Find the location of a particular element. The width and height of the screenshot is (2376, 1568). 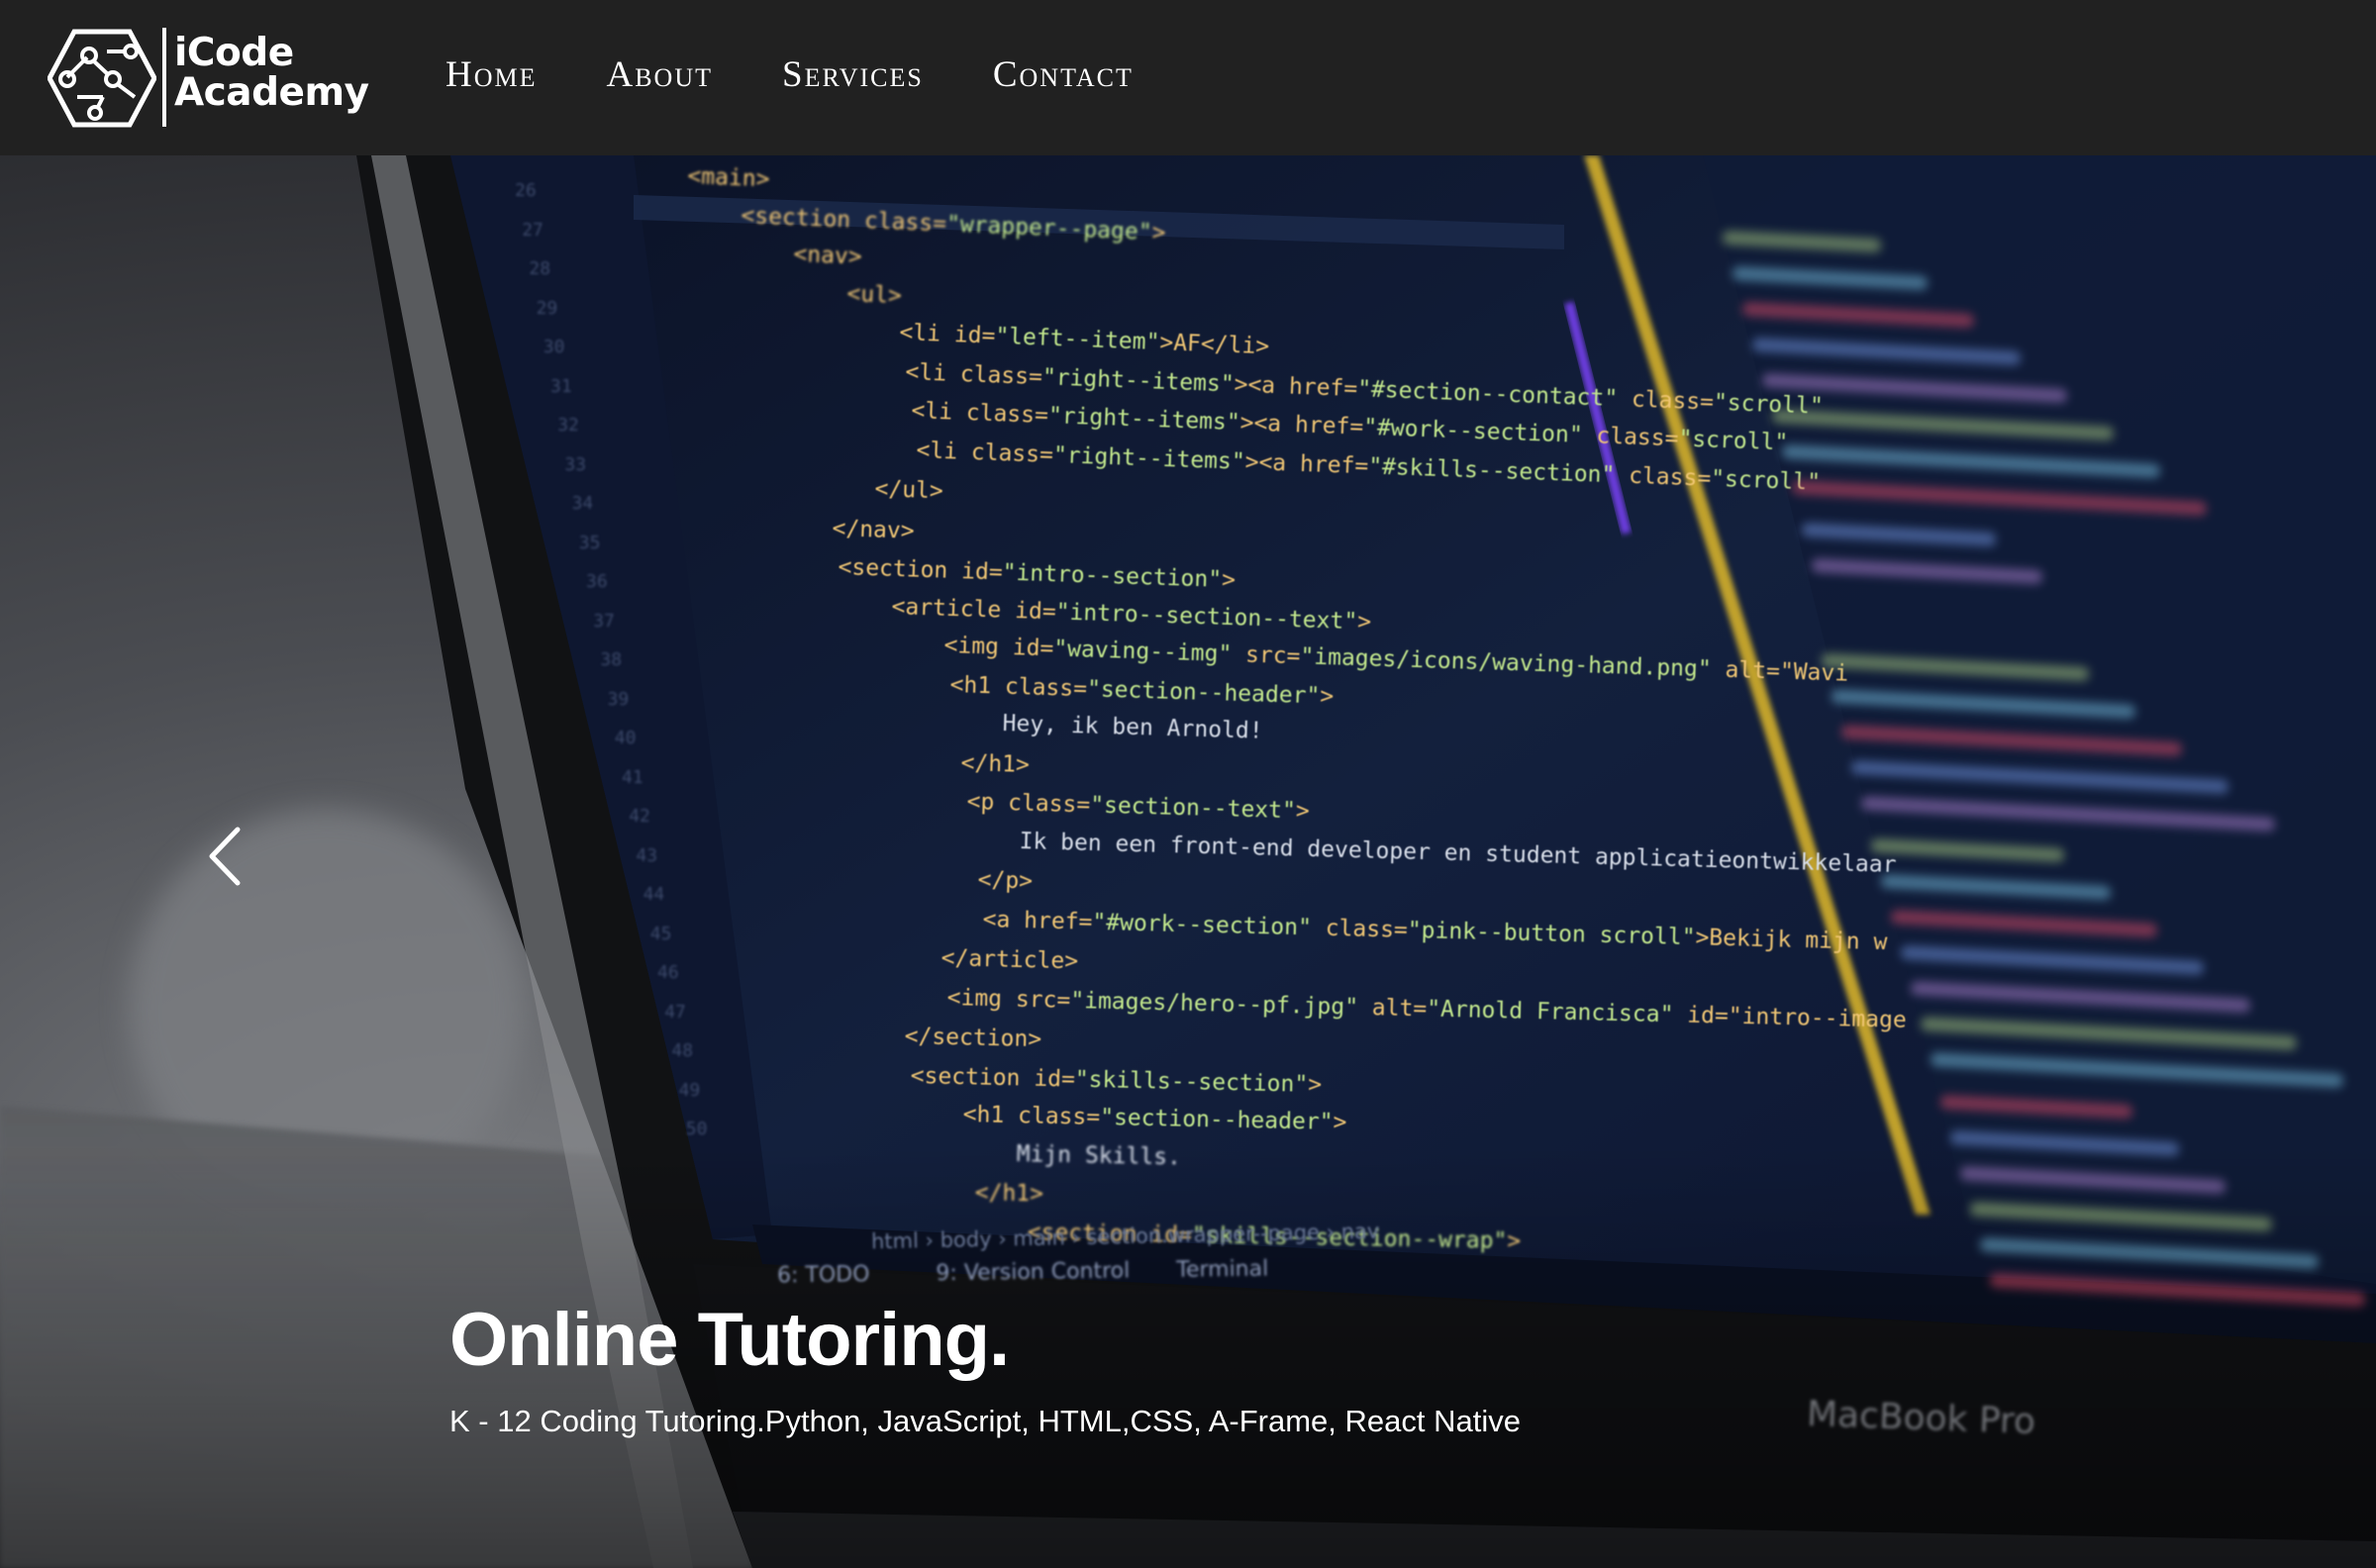

editor-tab: 6: TODO is located at coordinates (823, 1275).